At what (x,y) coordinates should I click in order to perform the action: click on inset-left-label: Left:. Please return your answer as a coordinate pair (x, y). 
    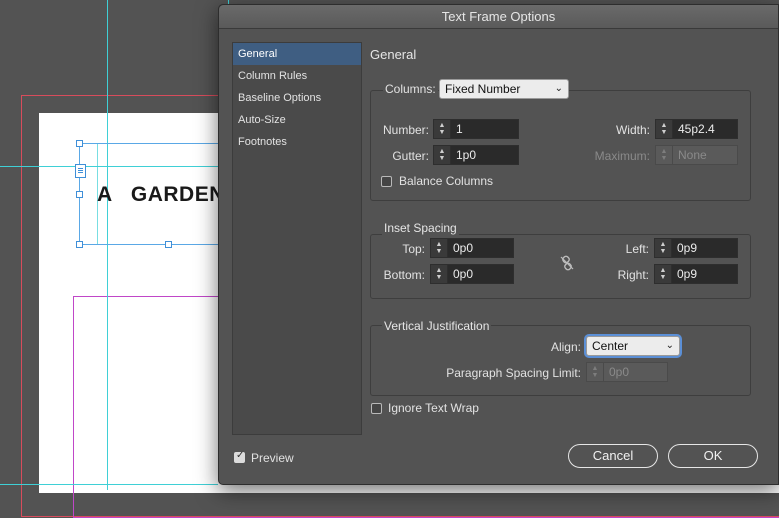
    Looking at the image, I should click on (637, 249).